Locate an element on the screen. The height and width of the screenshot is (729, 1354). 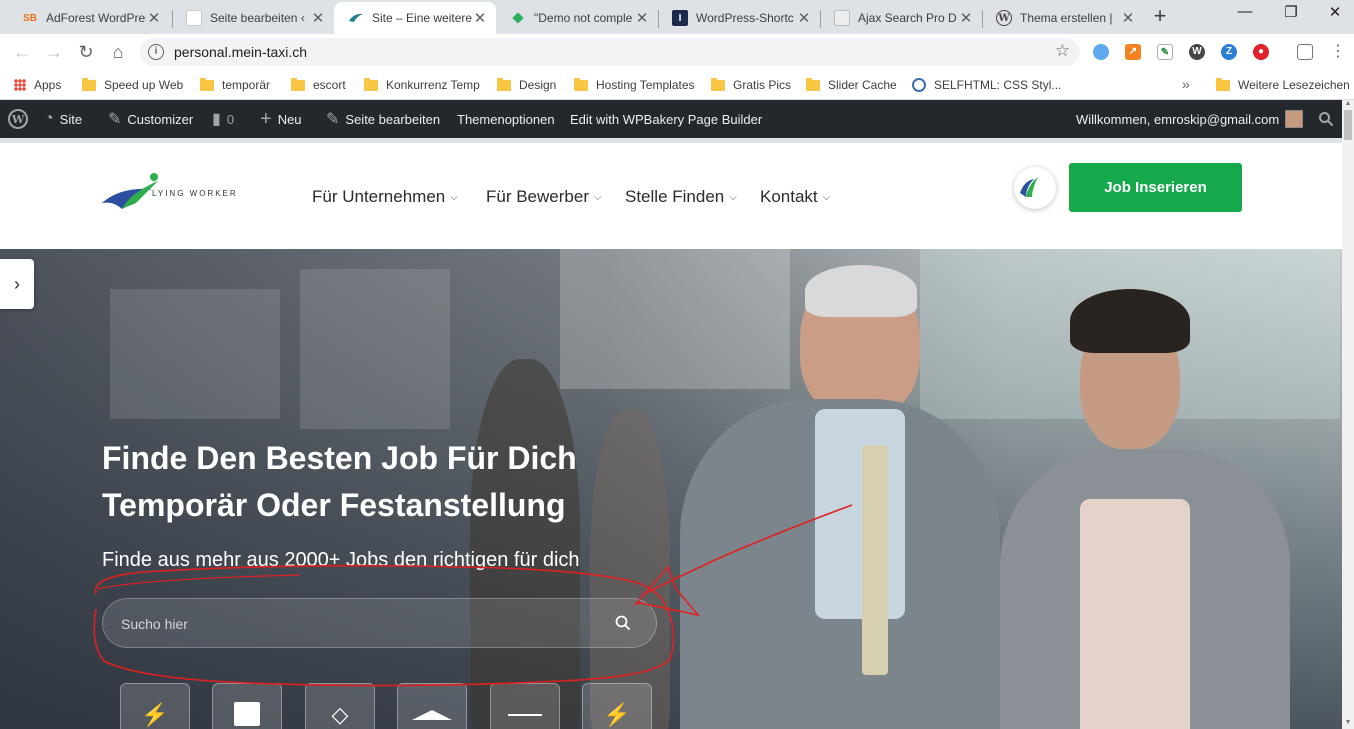
woman-top is located at coordinates (1135, 614).